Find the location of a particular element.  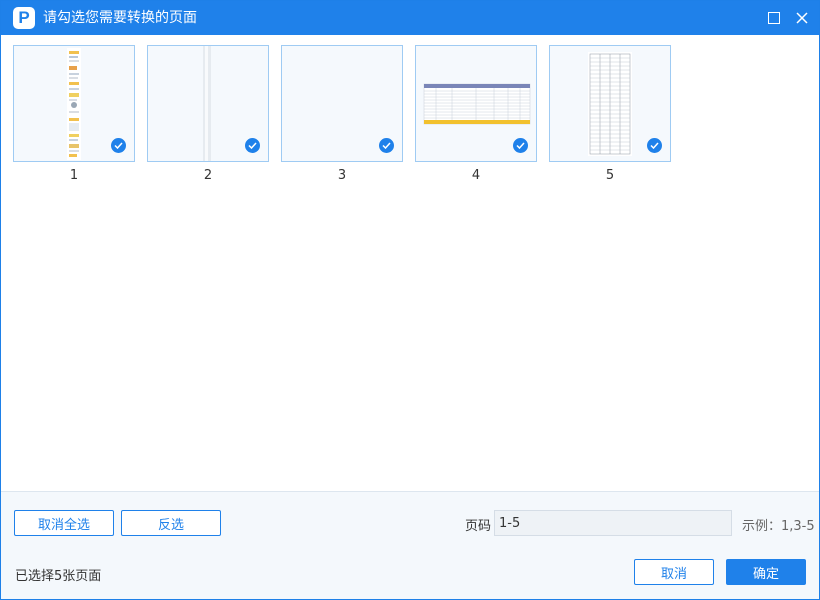

app-logo-letter: P is located at coordinates (24, 17).